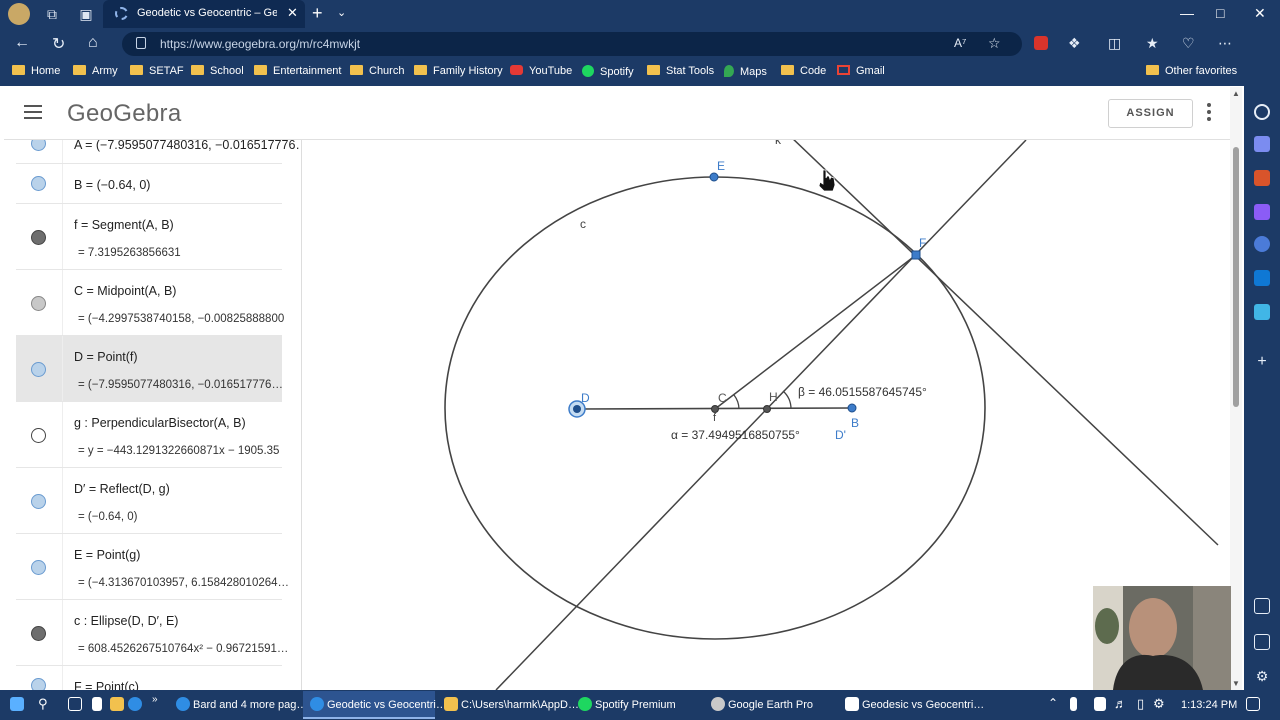 The image size is (1280, 720). Describe the element at coordinates (787, 400) in the screenshot. I see `angle-beta-arc` at that location.